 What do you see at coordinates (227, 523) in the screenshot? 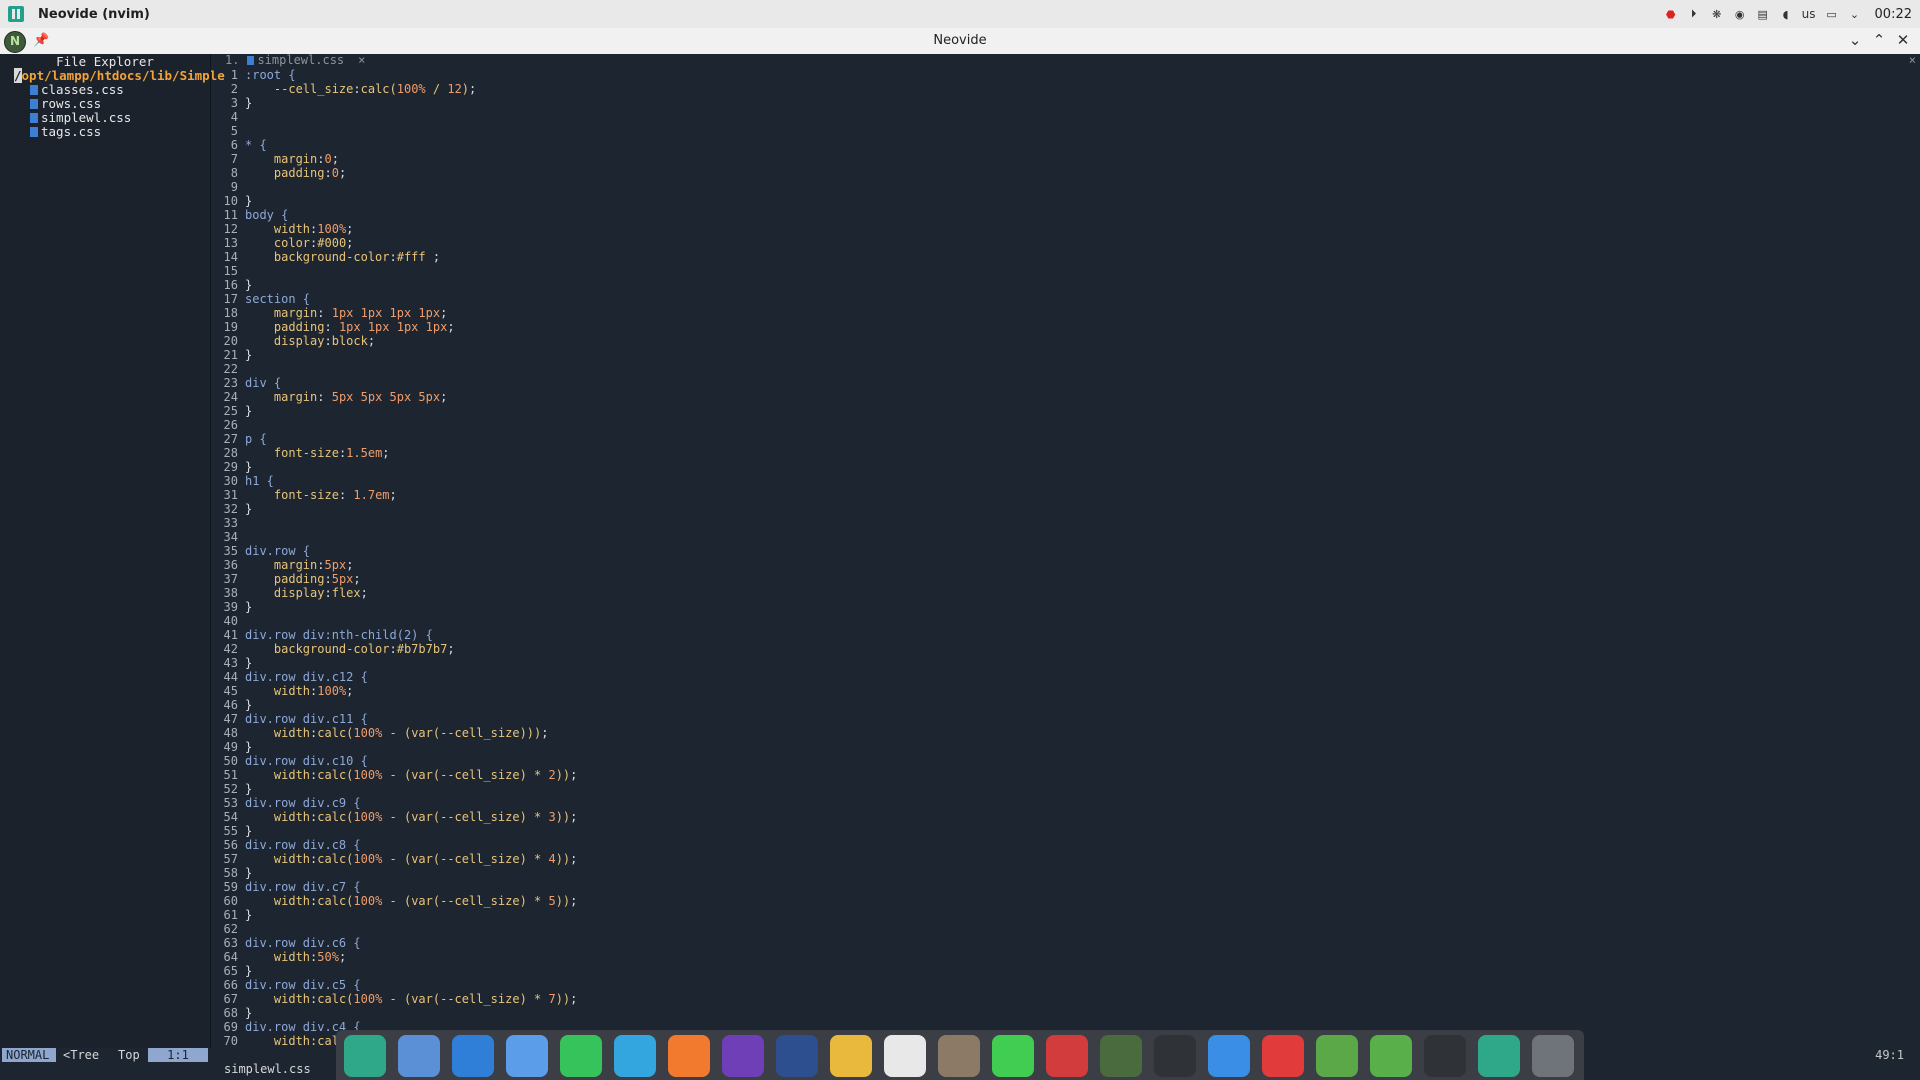
I see `code-line: 33` at bounding box center [227, 523].